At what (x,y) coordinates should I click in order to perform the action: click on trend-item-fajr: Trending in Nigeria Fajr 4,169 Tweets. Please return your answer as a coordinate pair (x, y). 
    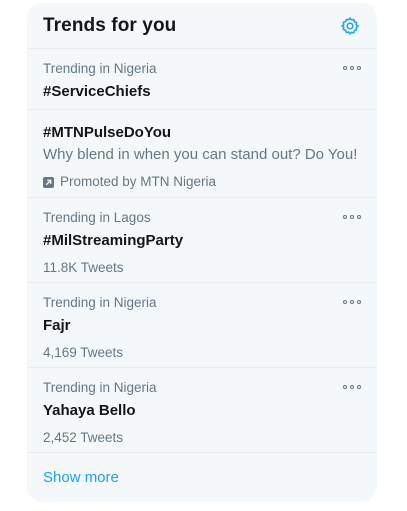
    Looking at the image, I should click on (202, 325).